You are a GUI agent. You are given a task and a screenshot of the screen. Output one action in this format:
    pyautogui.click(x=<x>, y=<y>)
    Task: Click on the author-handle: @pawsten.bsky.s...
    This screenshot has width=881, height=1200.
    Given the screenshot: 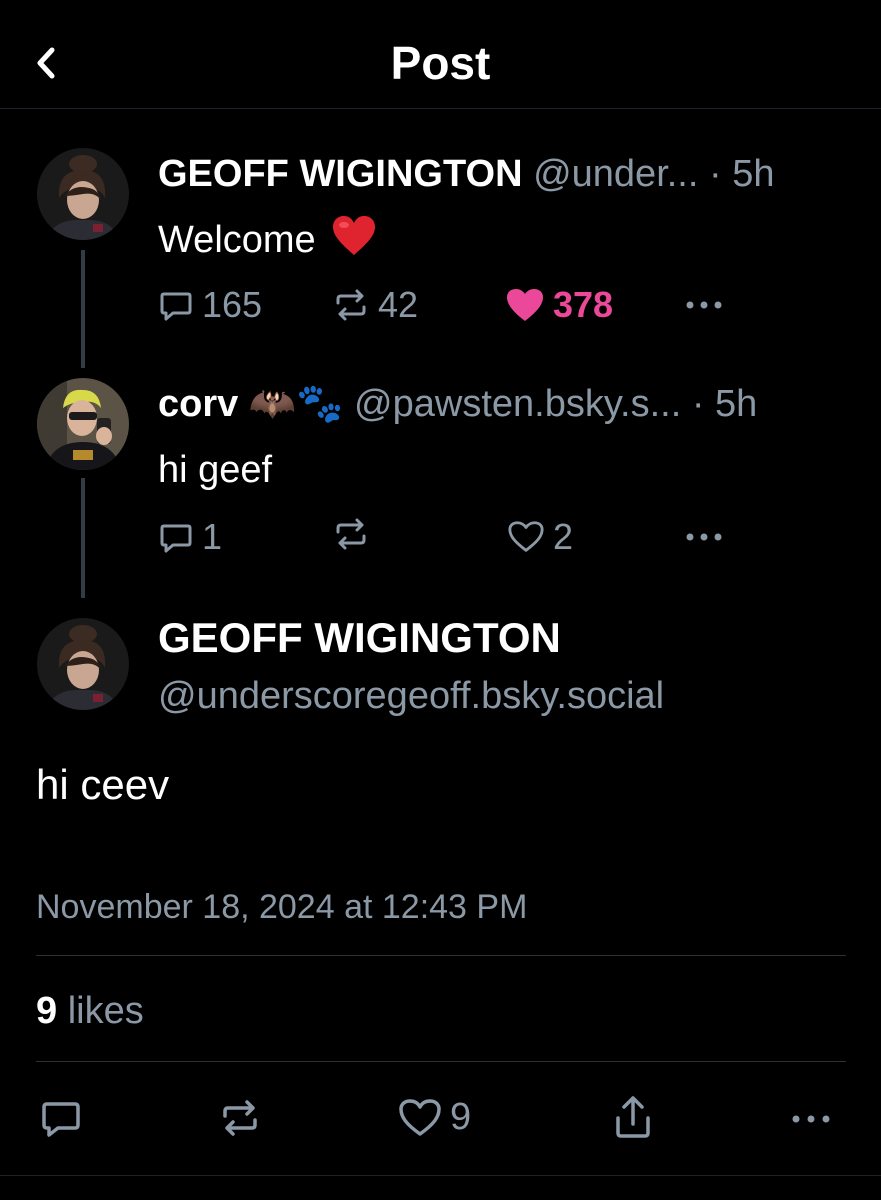 What is the action you would take?
    pyautogui.click(x=517, y=404)
    